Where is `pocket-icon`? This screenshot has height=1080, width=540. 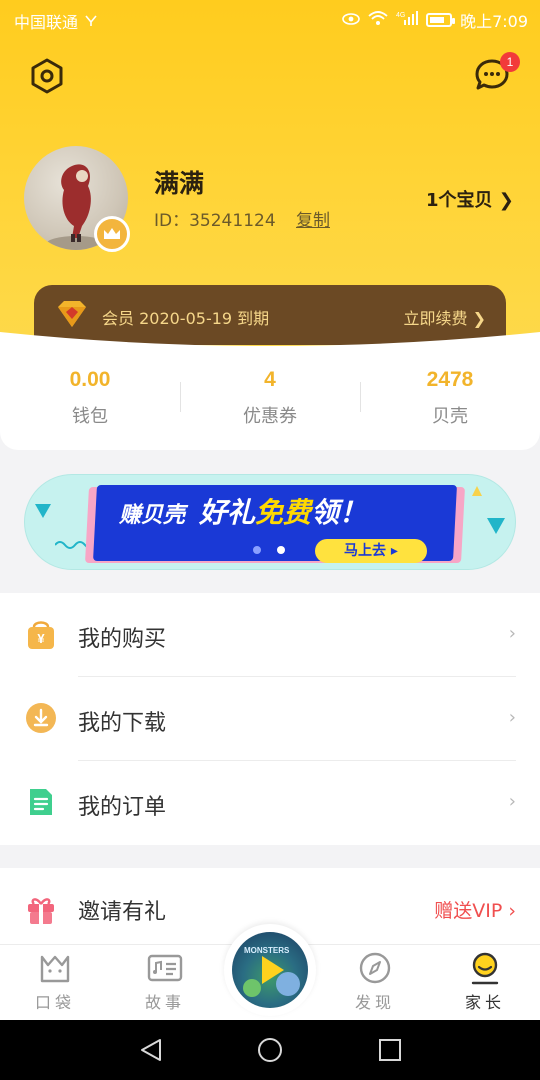 pocket-icon is located at coordinates (55, 969).